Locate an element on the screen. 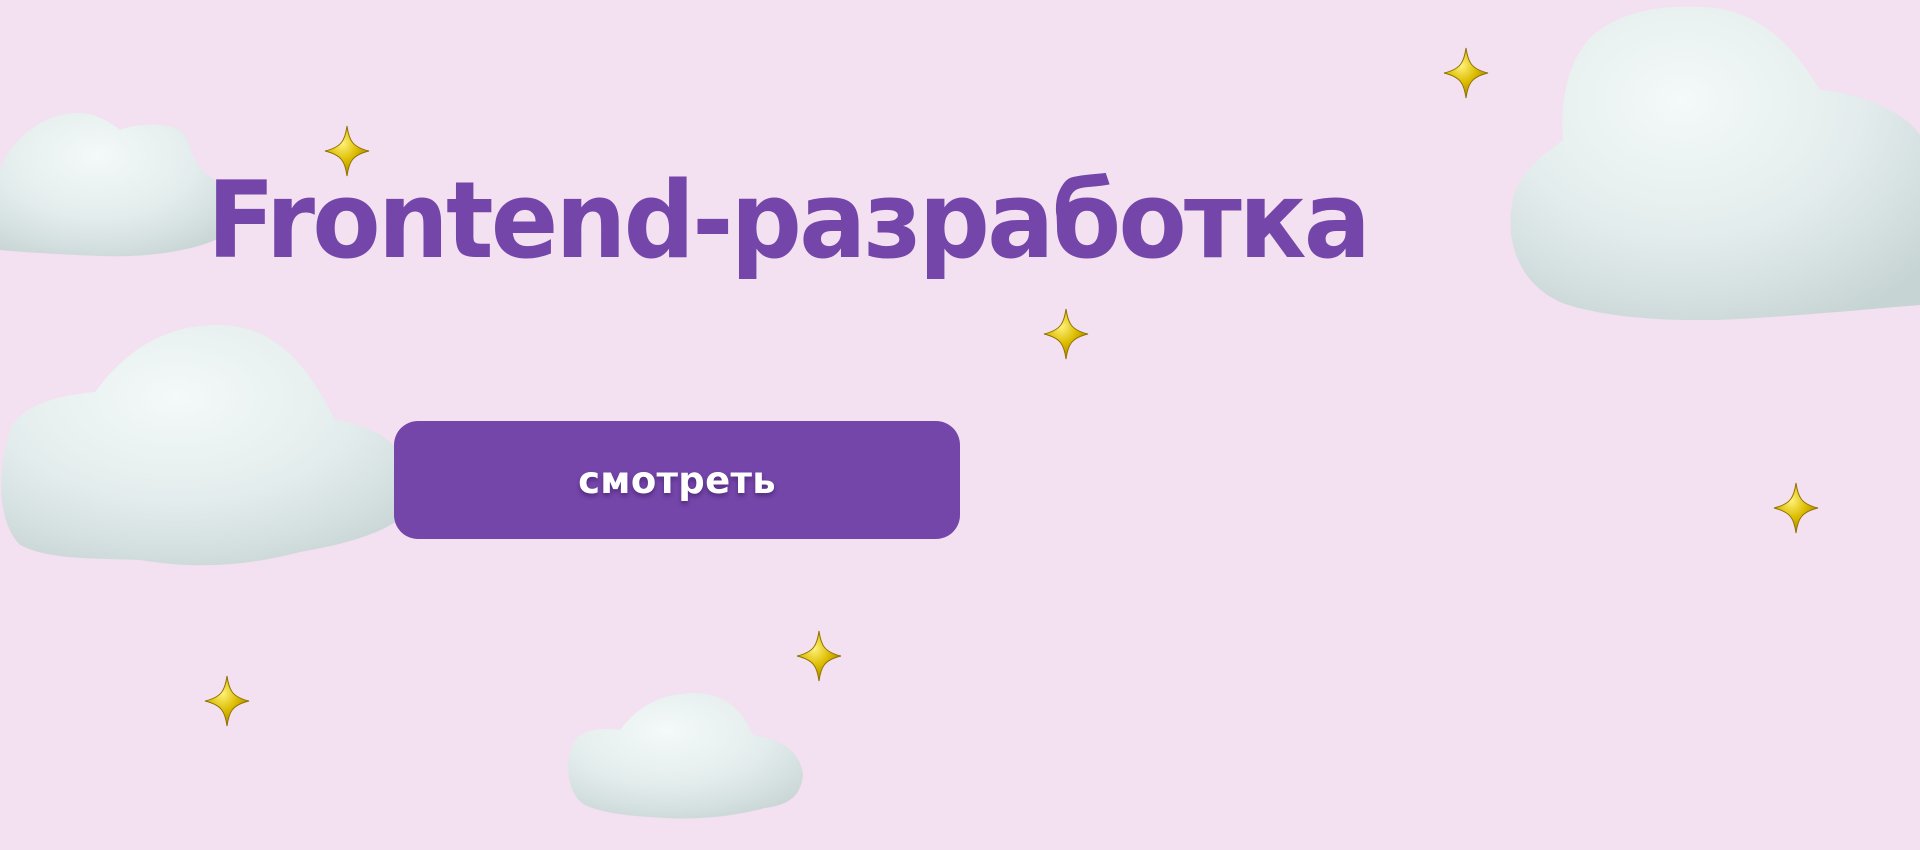 The image size is (1920, 850). page-title: Frontend-разработка is located at coordinates (789, 220).